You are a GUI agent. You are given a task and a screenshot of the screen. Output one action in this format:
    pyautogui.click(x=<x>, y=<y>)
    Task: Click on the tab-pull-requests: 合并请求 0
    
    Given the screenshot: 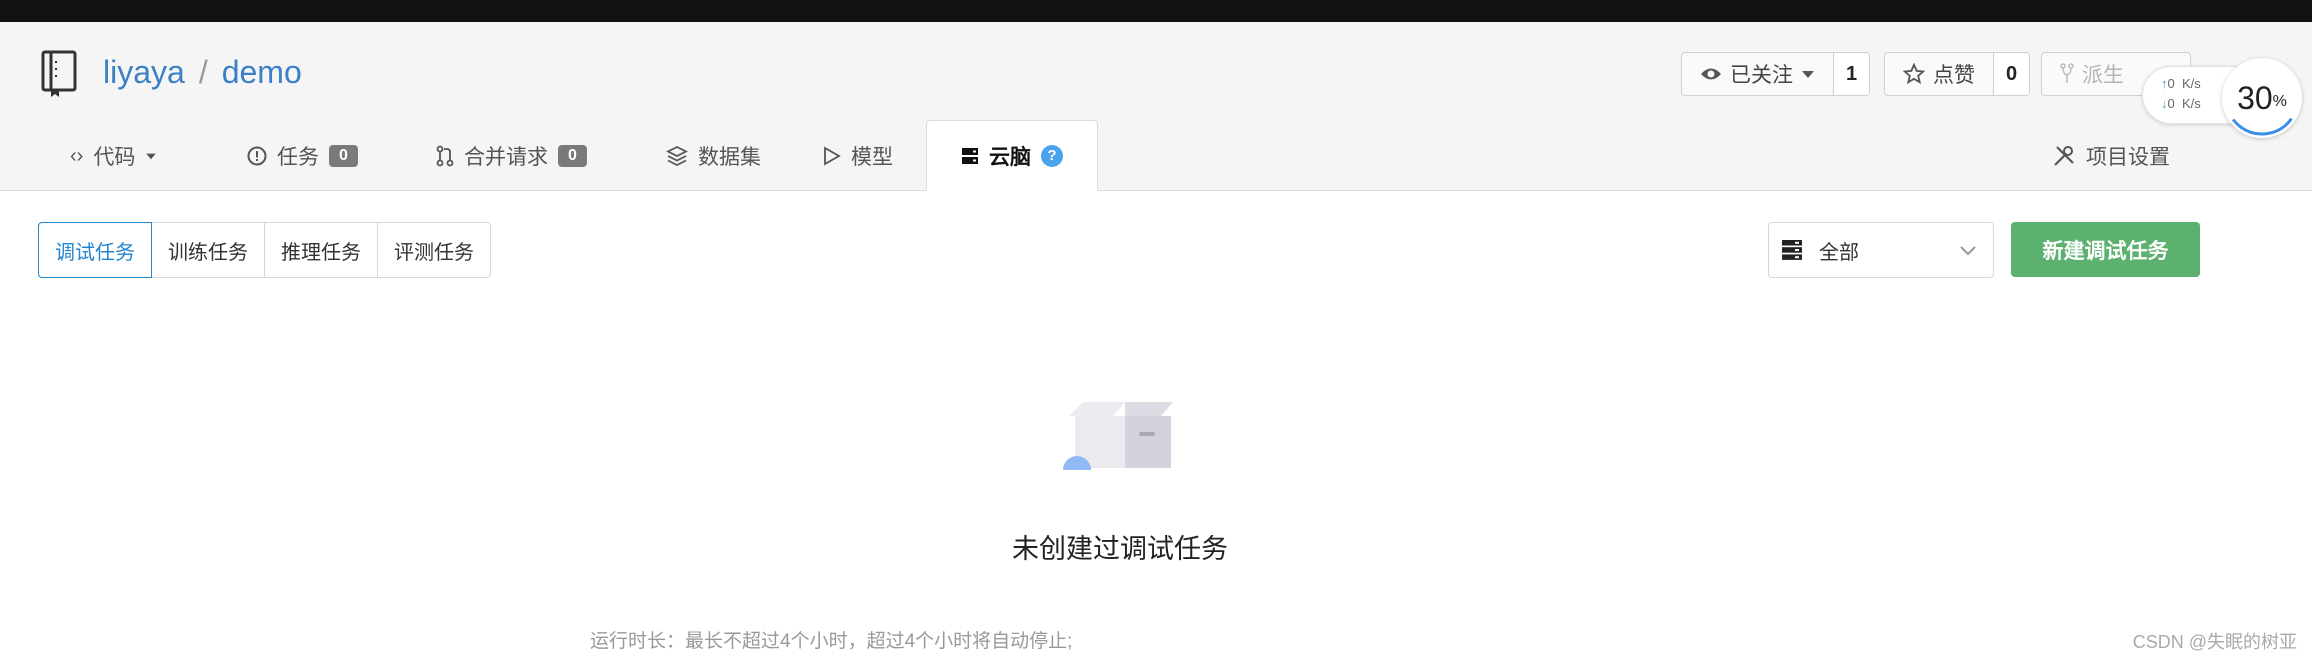 What is the action you would take?
    pyautogui.click(x=511, y=156)
    